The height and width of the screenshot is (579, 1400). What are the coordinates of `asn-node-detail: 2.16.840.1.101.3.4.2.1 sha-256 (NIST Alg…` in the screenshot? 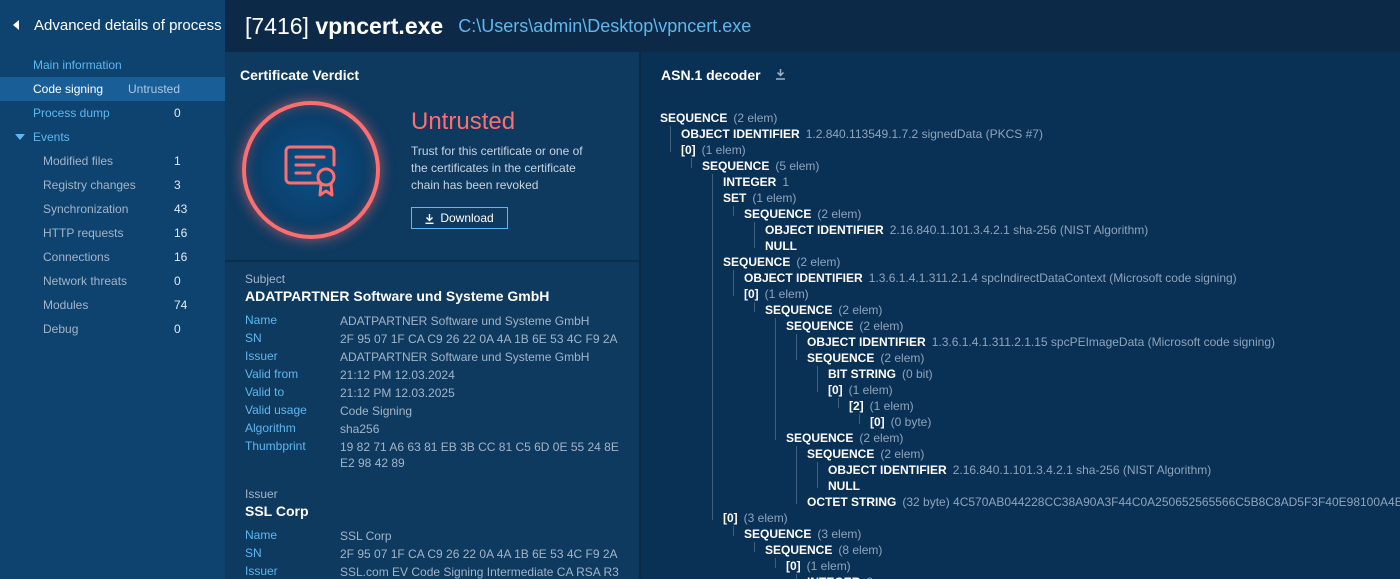 It's located at (1019, 230).